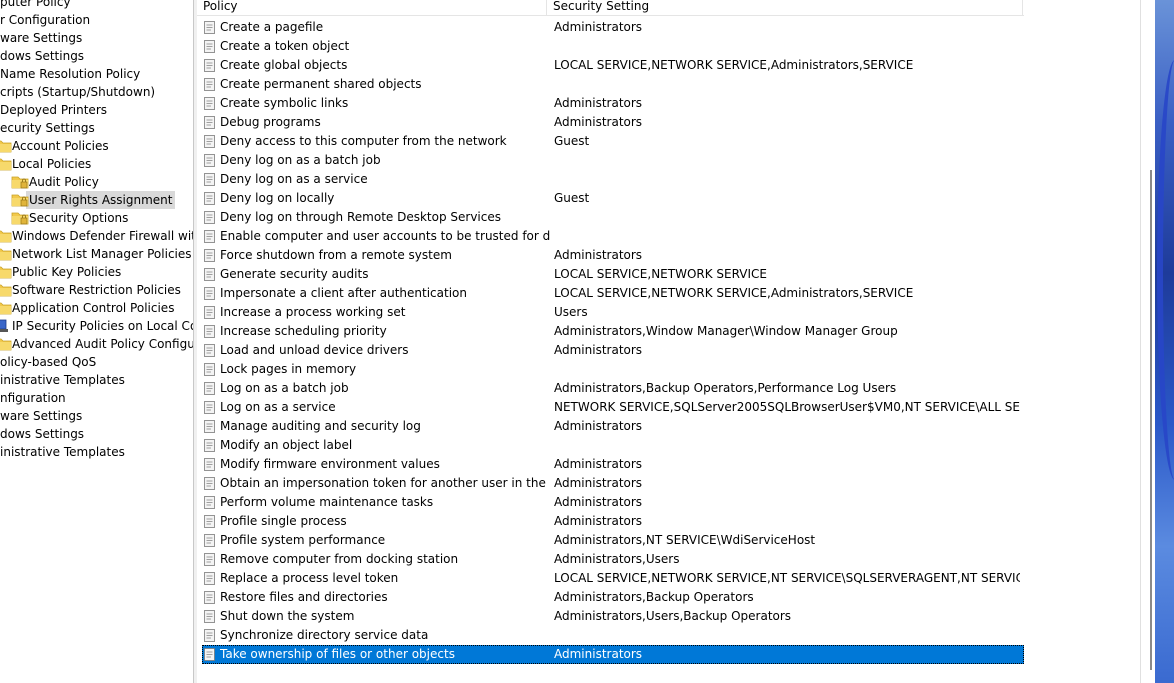  I want to click on column-header-security-setting: Security Setting, so click(785, 7).